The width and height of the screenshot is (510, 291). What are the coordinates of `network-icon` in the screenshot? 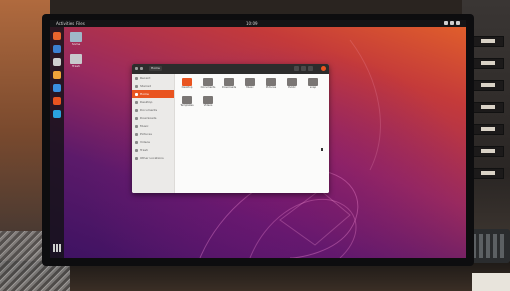 It's located at (446, 23).